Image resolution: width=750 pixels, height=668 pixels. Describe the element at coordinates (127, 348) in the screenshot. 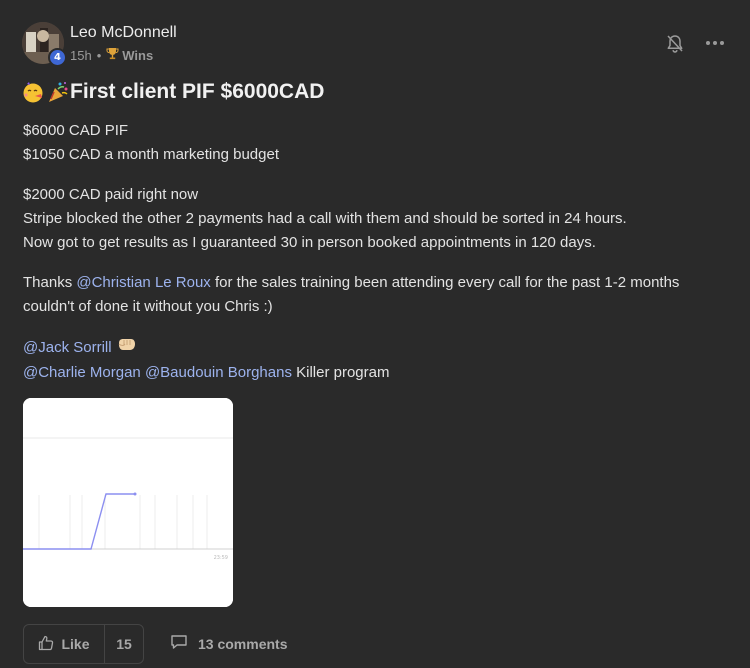

I see `fist-bump-icon` at that location.